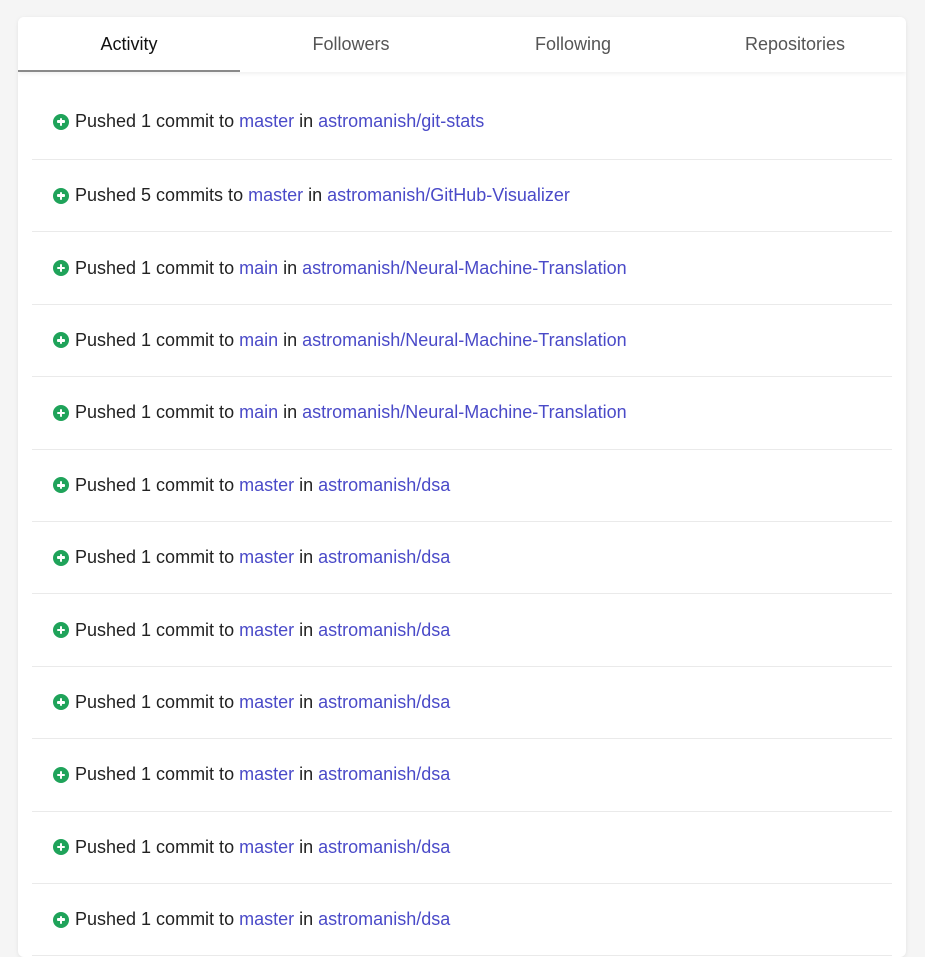  What do you see at coordinates (795, 44) in the screenshot?
I see `tab-repositories: Repositories` at bounding box center [795, 44].